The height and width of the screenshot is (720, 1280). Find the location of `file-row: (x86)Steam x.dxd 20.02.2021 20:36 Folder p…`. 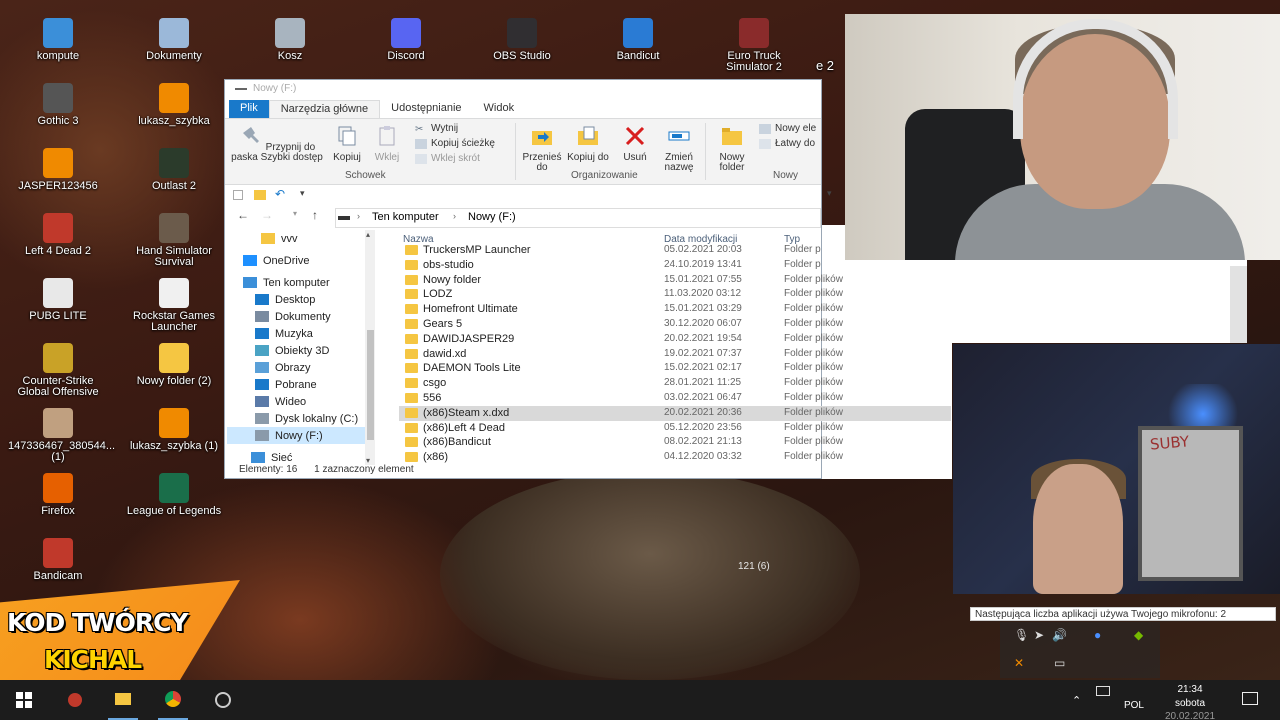

file-row: (x86)Steam x.dxd 20.02.2021 20:36 Folder p… is located at coordinates (675, 413).